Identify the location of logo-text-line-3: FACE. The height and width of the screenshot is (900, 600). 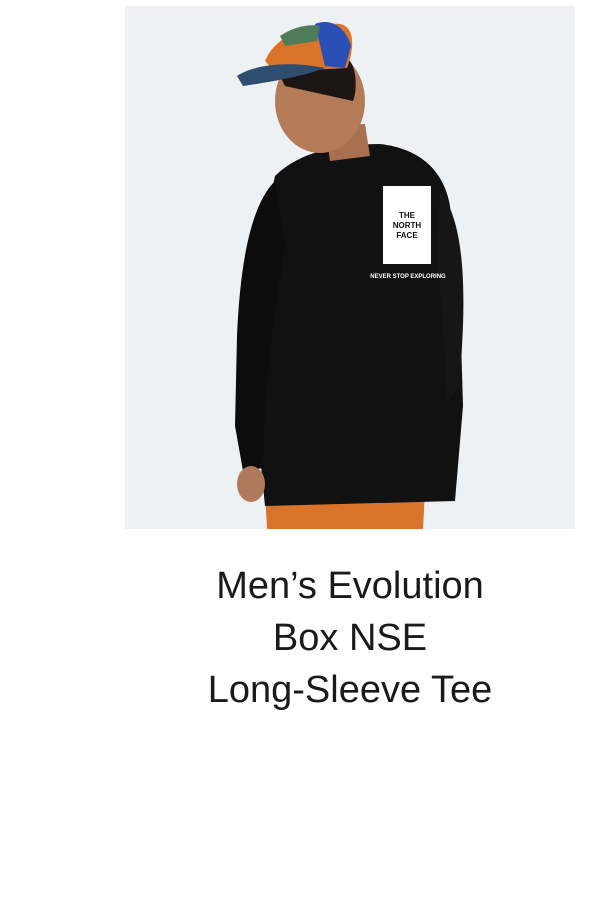
(407, 235).